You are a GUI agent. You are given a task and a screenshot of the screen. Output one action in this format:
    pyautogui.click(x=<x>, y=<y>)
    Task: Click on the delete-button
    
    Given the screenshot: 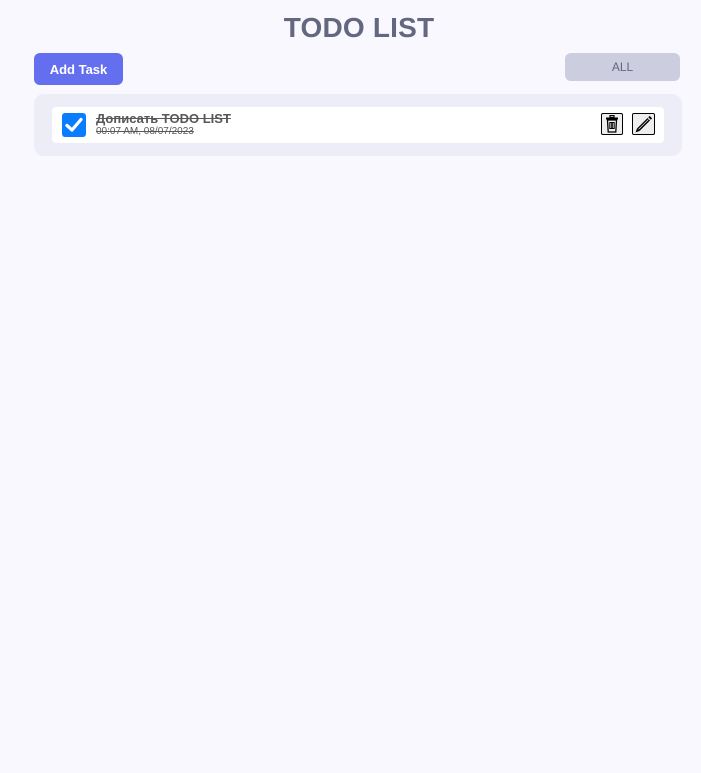 What is the action you would take?
    pyautogui.click(x=612, y=124)
    